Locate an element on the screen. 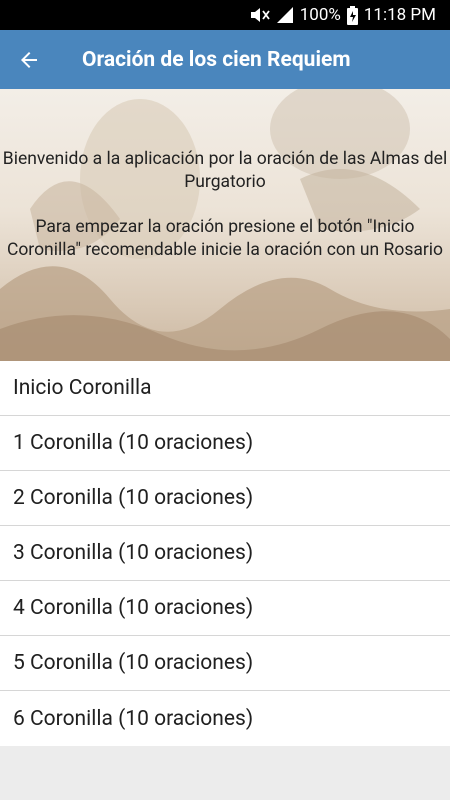 This screenshot has height=800, width=450. battery-charging-icon is located at coordinates (352, 15).